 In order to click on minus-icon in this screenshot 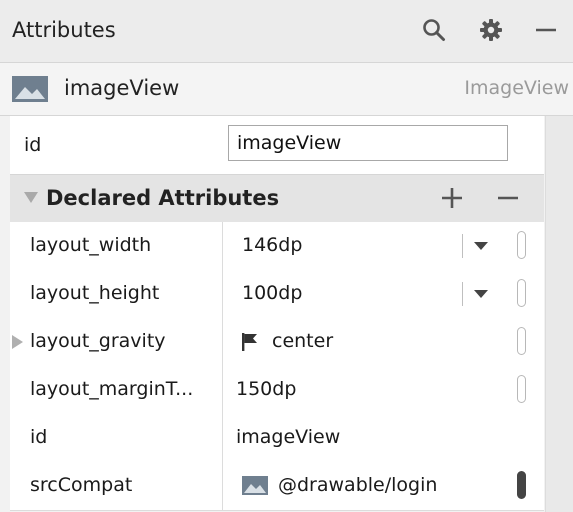, I will do `click(508, 198)`.